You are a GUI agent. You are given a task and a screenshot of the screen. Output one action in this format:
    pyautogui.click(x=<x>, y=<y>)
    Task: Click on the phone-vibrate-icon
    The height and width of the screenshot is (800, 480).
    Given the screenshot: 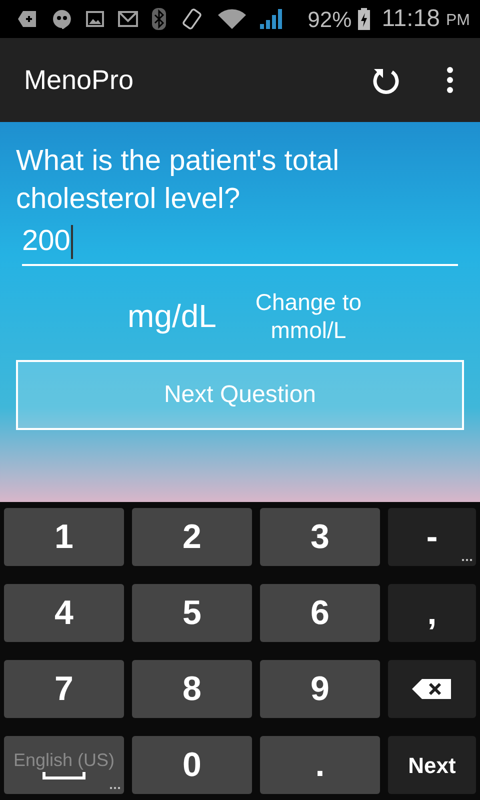 What is the action you would take?
    pyautogui.click(x=192, y=19)
    